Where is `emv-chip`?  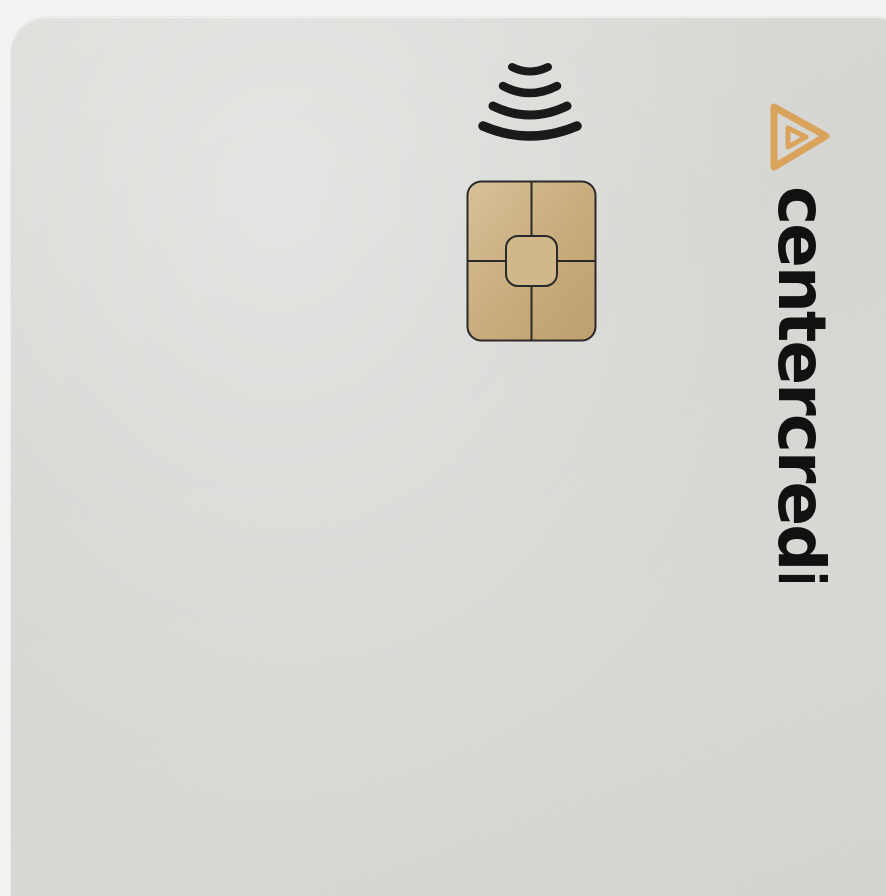
emv-chip is located at coordinates (531, 261).